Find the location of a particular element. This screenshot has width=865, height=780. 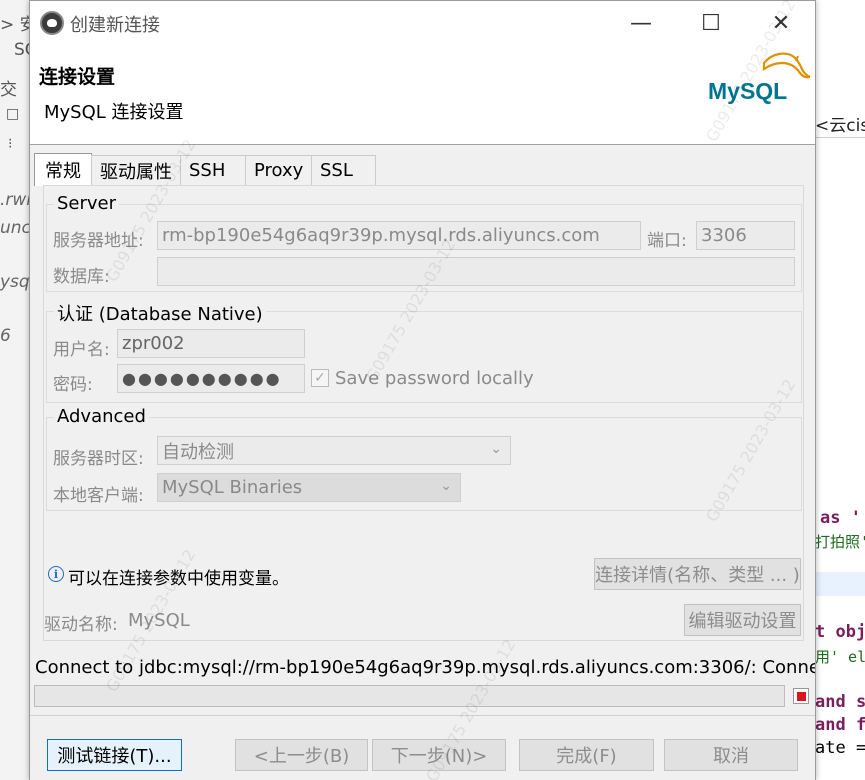

minimize-button: — is located at coordinates (641, 23).